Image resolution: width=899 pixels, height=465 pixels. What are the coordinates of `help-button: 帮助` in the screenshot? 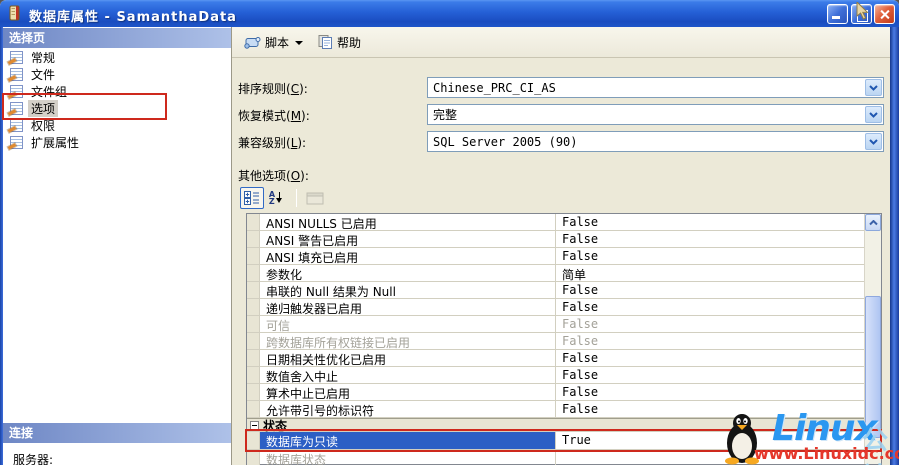 It's located at (339, 42).